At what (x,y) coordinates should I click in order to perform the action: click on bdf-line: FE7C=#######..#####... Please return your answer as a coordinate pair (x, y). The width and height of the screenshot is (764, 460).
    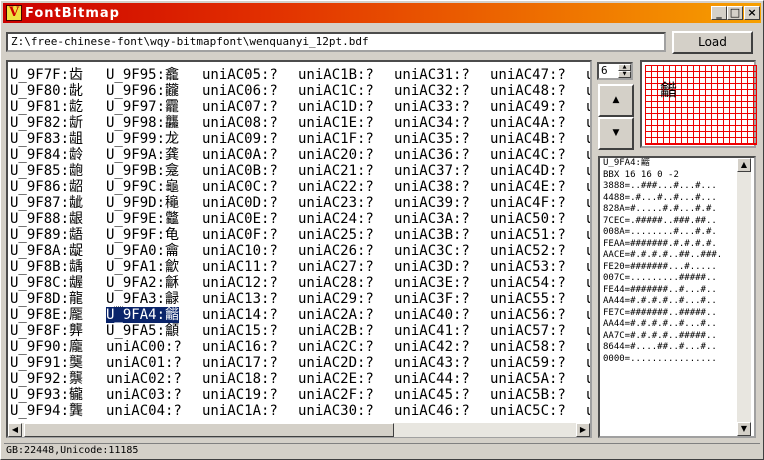
    Looking at the image, I should click on (660, 312).